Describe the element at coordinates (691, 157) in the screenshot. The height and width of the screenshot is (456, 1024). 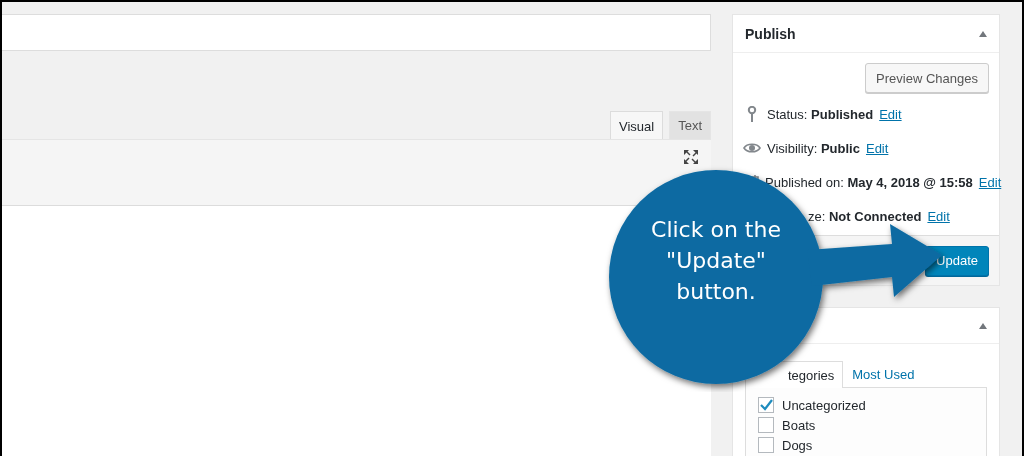
I see `fullscreen-icon` at that location.